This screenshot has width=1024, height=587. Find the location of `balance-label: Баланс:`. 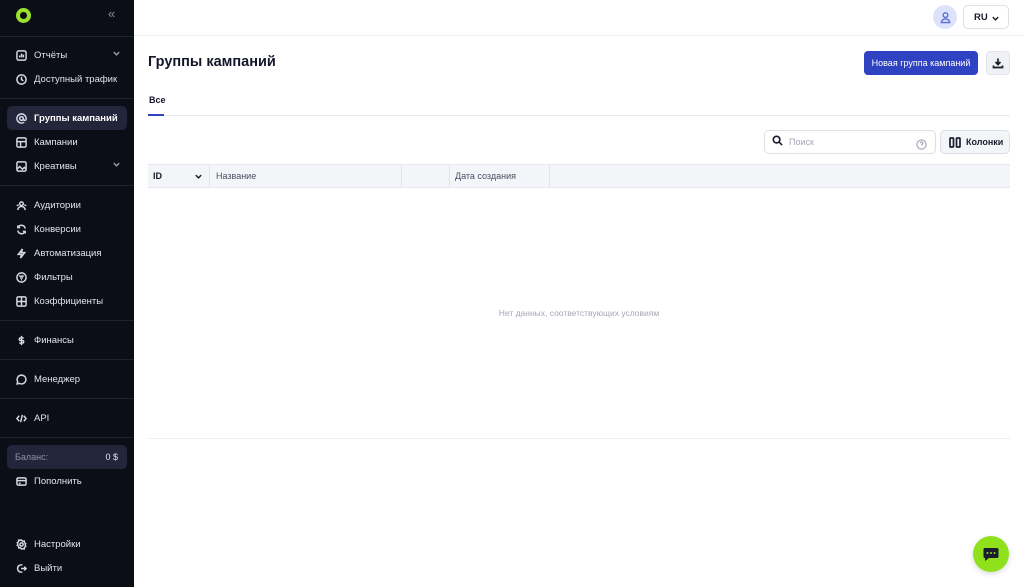

balance-label: Баланс: is located at coordinates (32, 457).